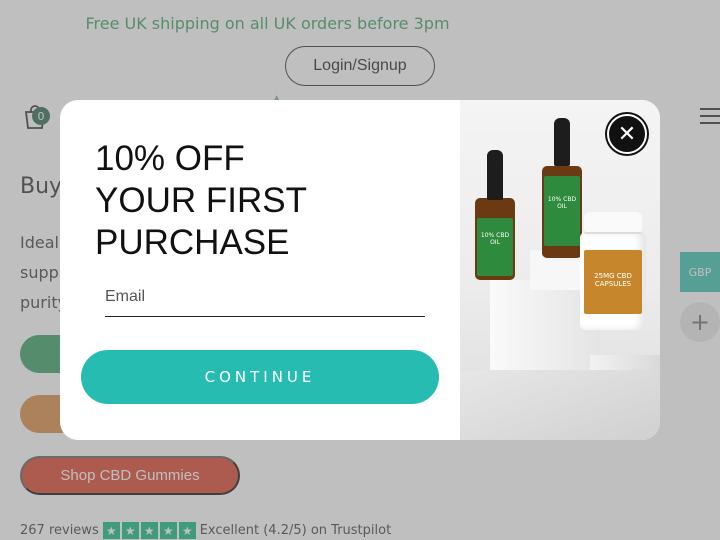  I want to click on continue-button: CONTINUE, so click(260, 377).